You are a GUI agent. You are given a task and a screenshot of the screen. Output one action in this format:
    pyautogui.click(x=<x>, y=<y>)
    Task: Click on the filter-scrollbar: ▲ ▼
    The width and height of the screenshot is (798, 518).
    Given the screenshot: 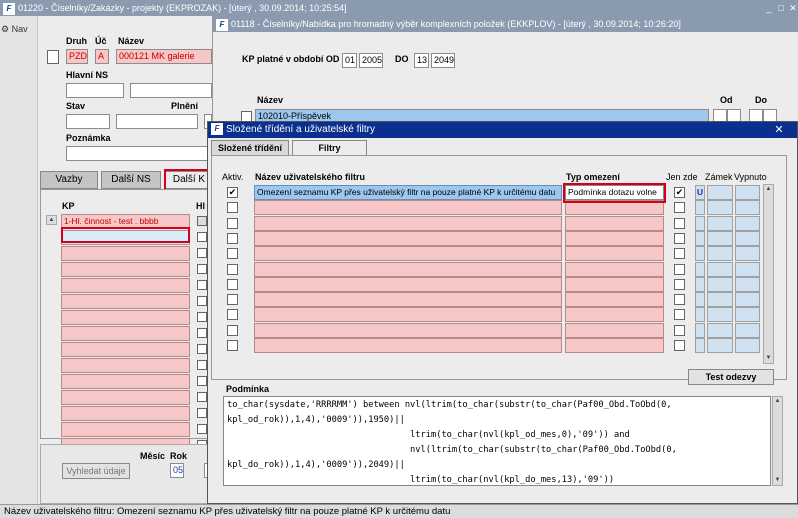 What is the action you would take?
    pyautogui.click(x=768, y=274)
    